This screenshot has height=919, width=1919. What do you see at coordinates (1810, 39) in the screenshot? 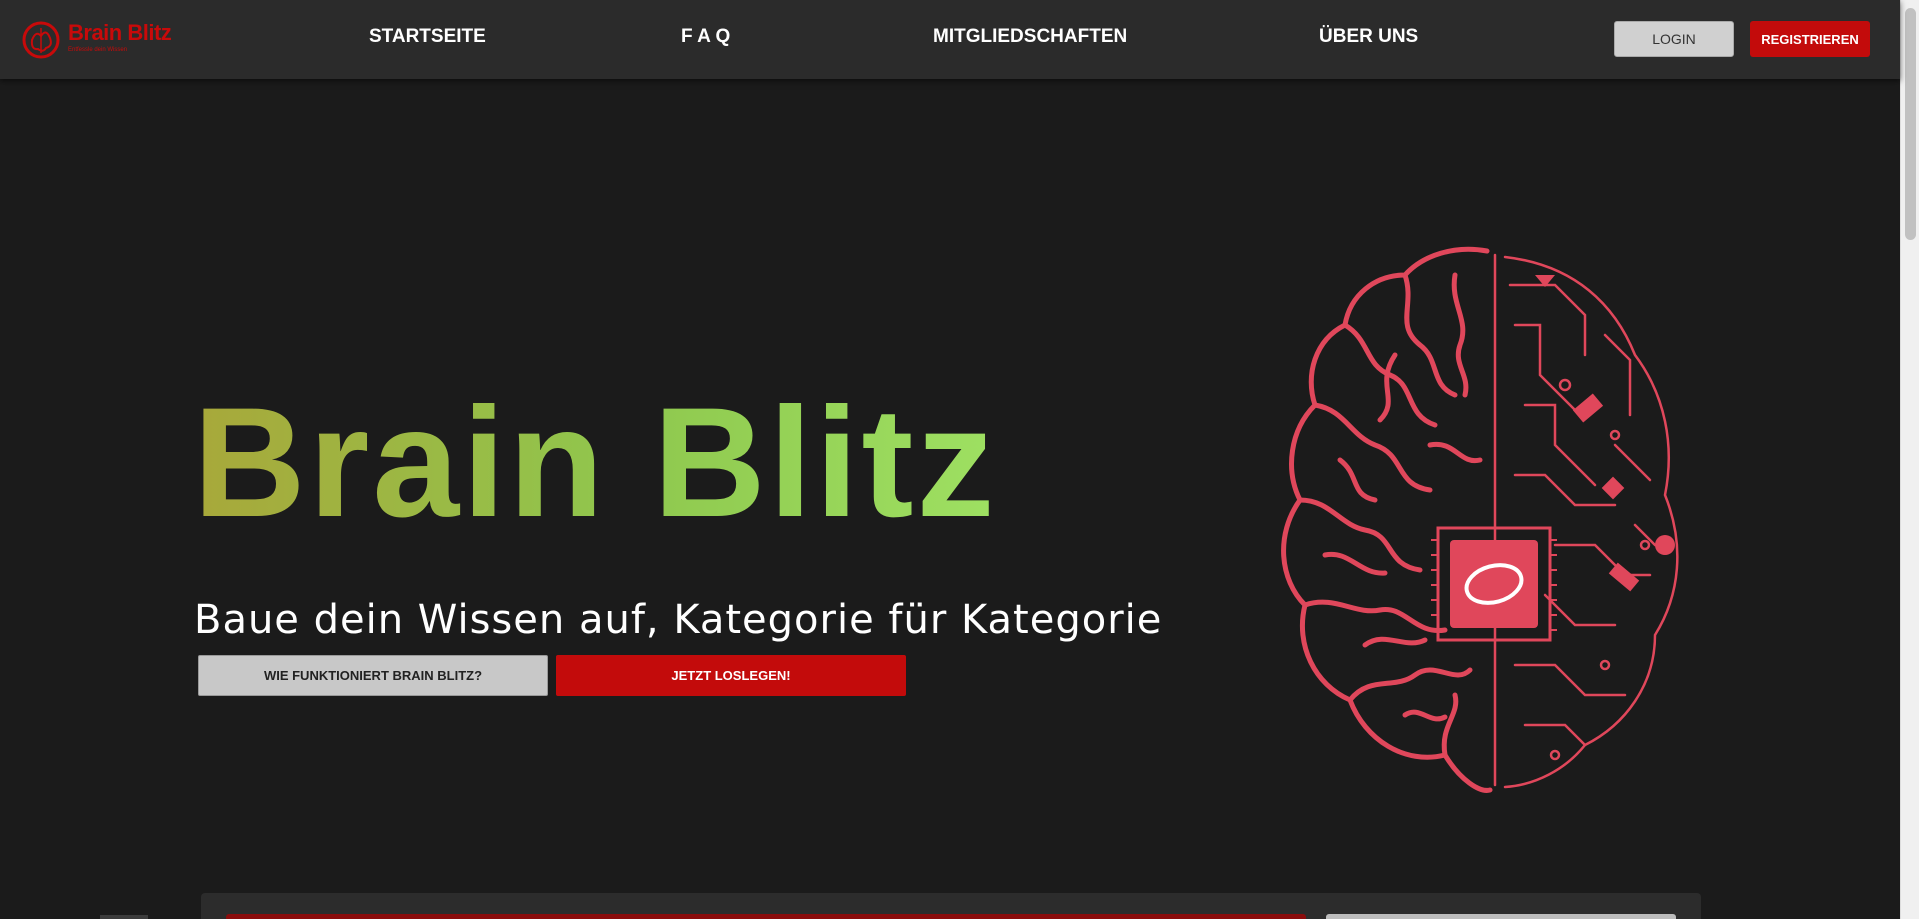
I see `register-button: REGISTRIEREN` at bounding box center [1810, 39].